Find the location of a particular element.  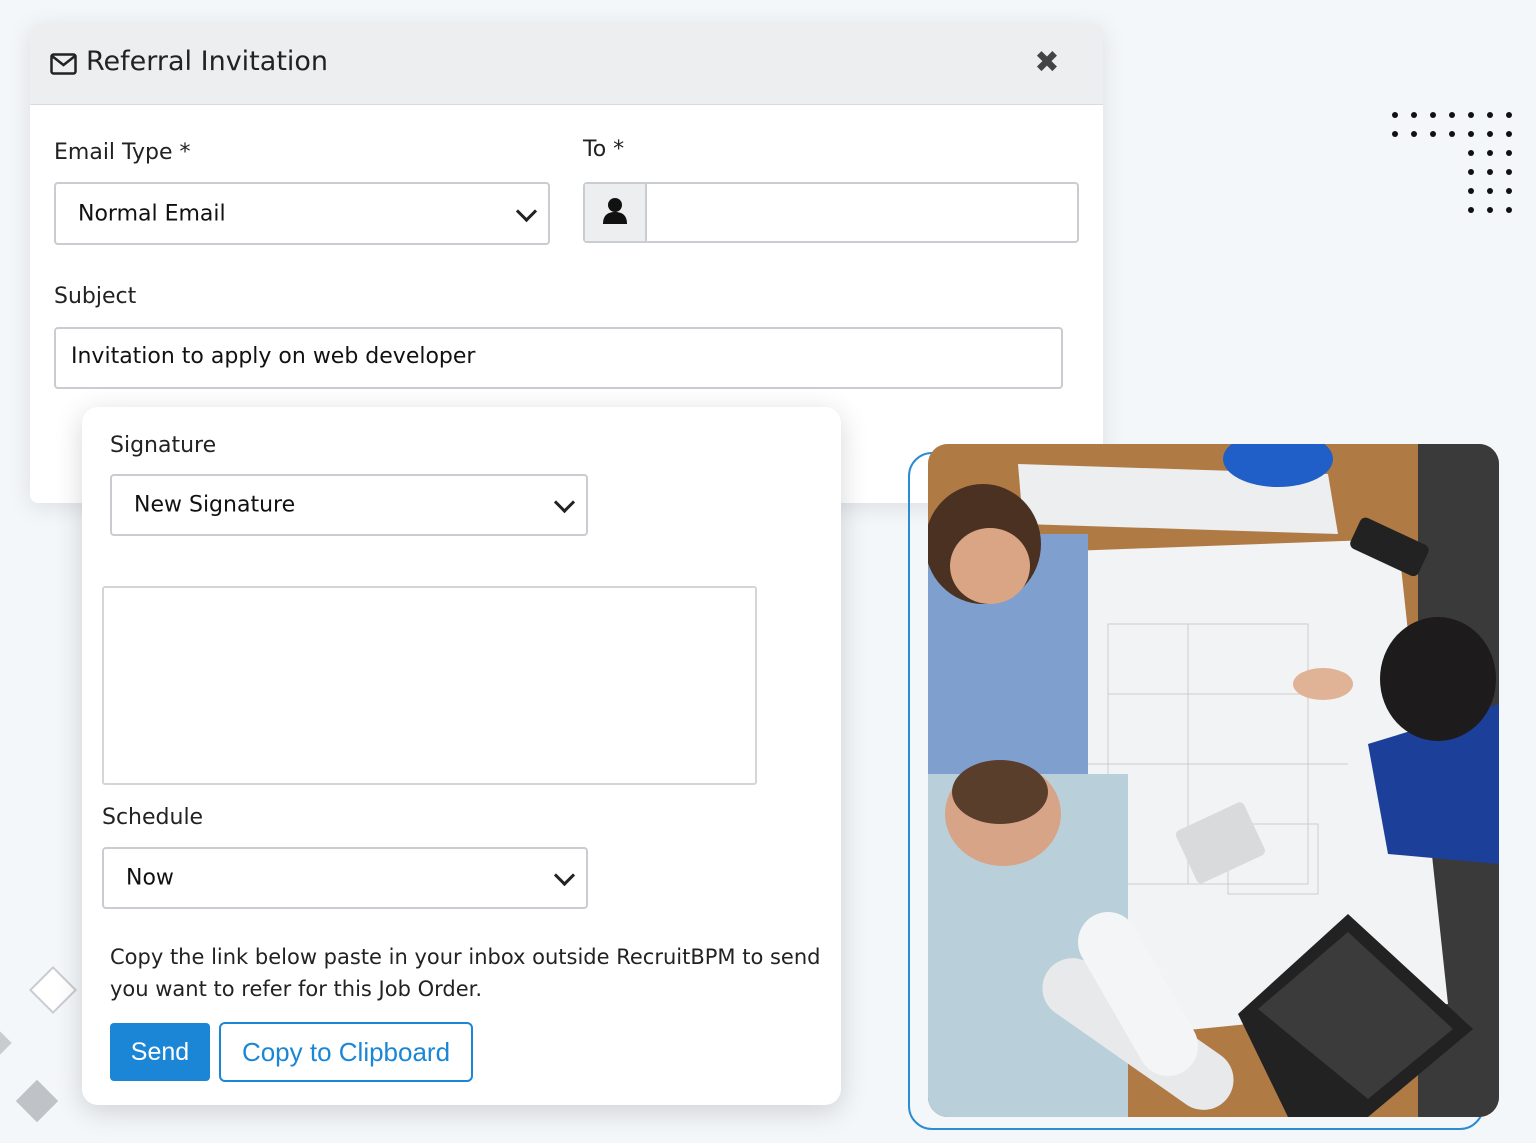

to-field is located at coordinates (831, 212).